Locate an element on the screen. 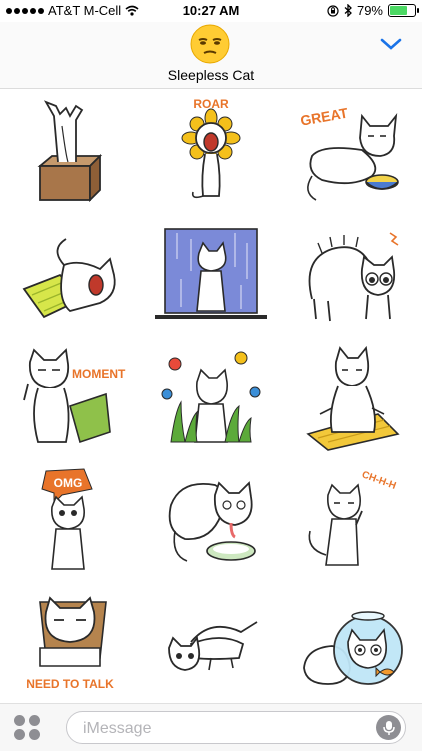 The image size is (422, 751). sticker-caption: GREAT is located at coordinates (324, 116).